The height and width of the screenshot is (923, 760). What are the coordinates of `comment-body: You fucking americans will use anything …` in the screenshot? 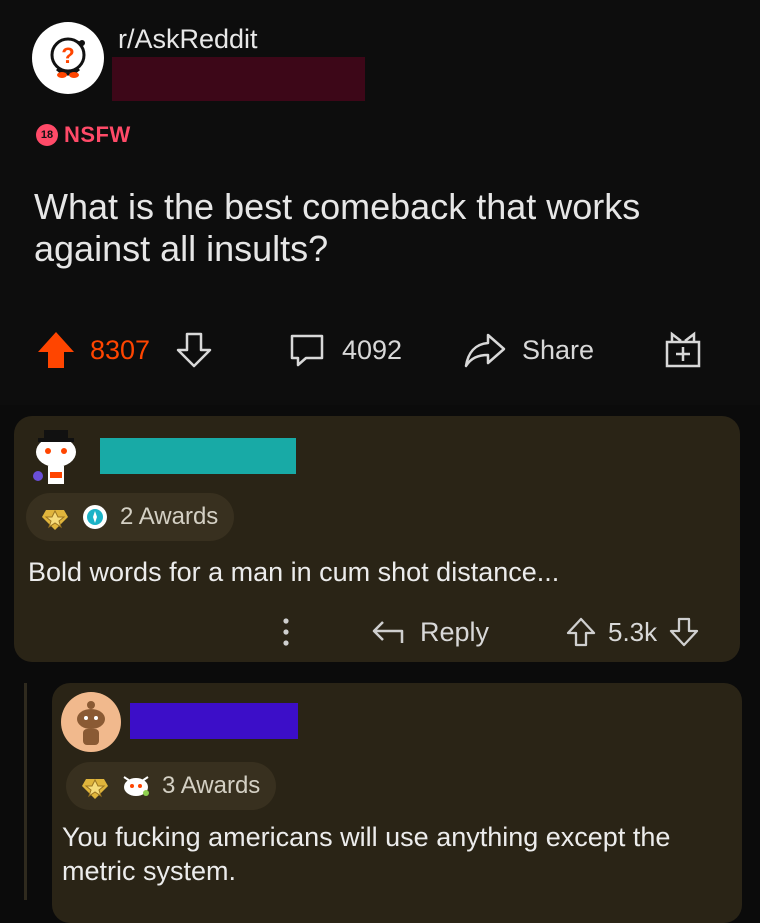 It's located at (366, 854).